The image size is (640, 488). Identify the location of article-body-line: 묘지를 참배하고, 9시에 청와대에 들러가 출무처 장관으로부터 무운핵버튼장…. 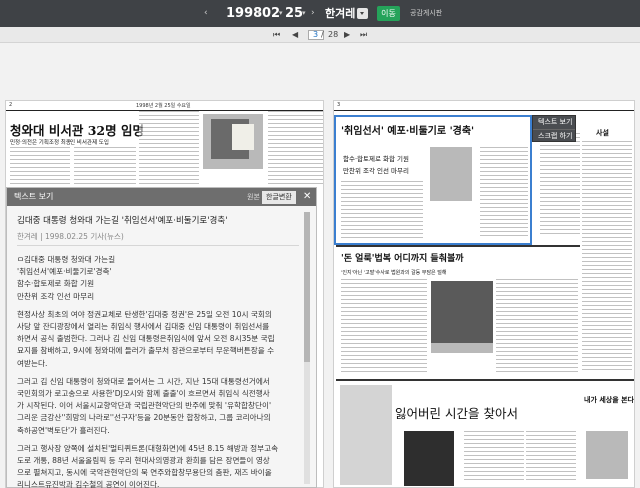
(146, 351).